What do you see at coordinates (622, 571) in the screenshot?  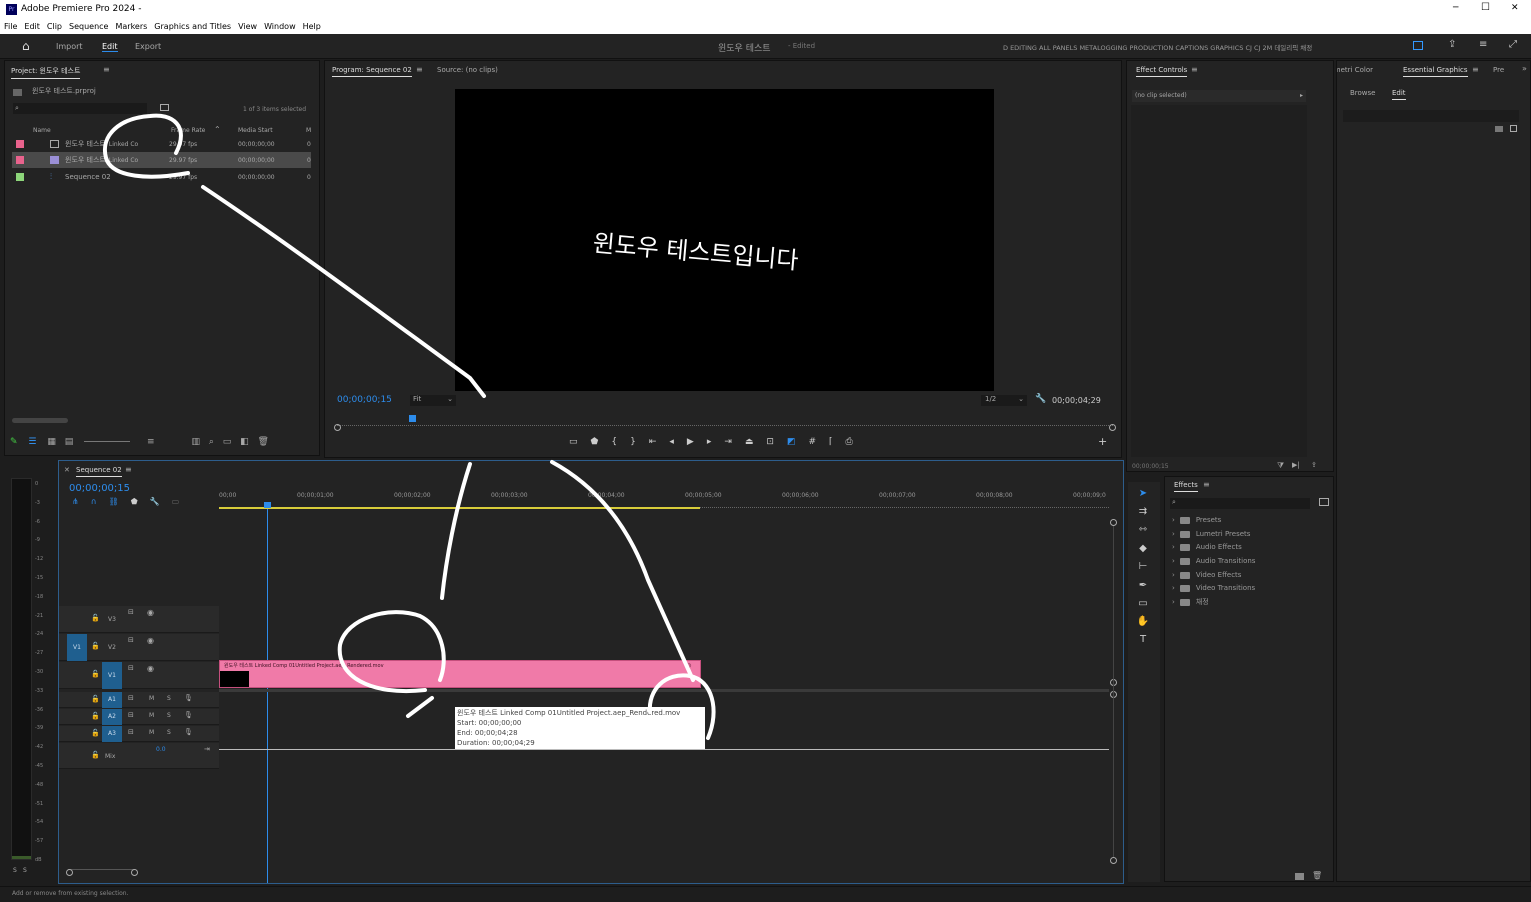 I see `annotation-stroke-timeline-right` at bounding box center [622, 571].